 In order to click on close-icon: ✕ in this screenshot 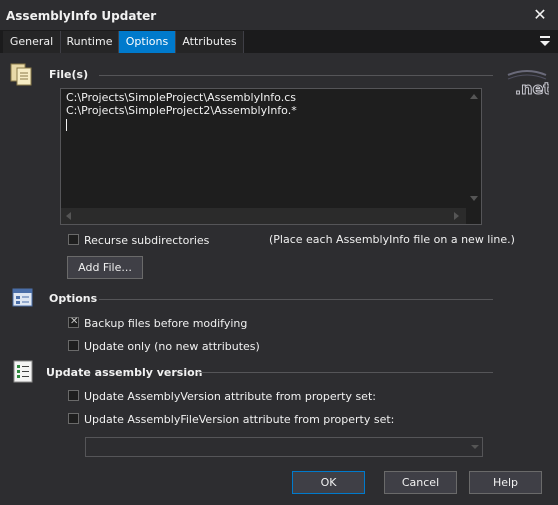, I will do `click(540, 15)`.